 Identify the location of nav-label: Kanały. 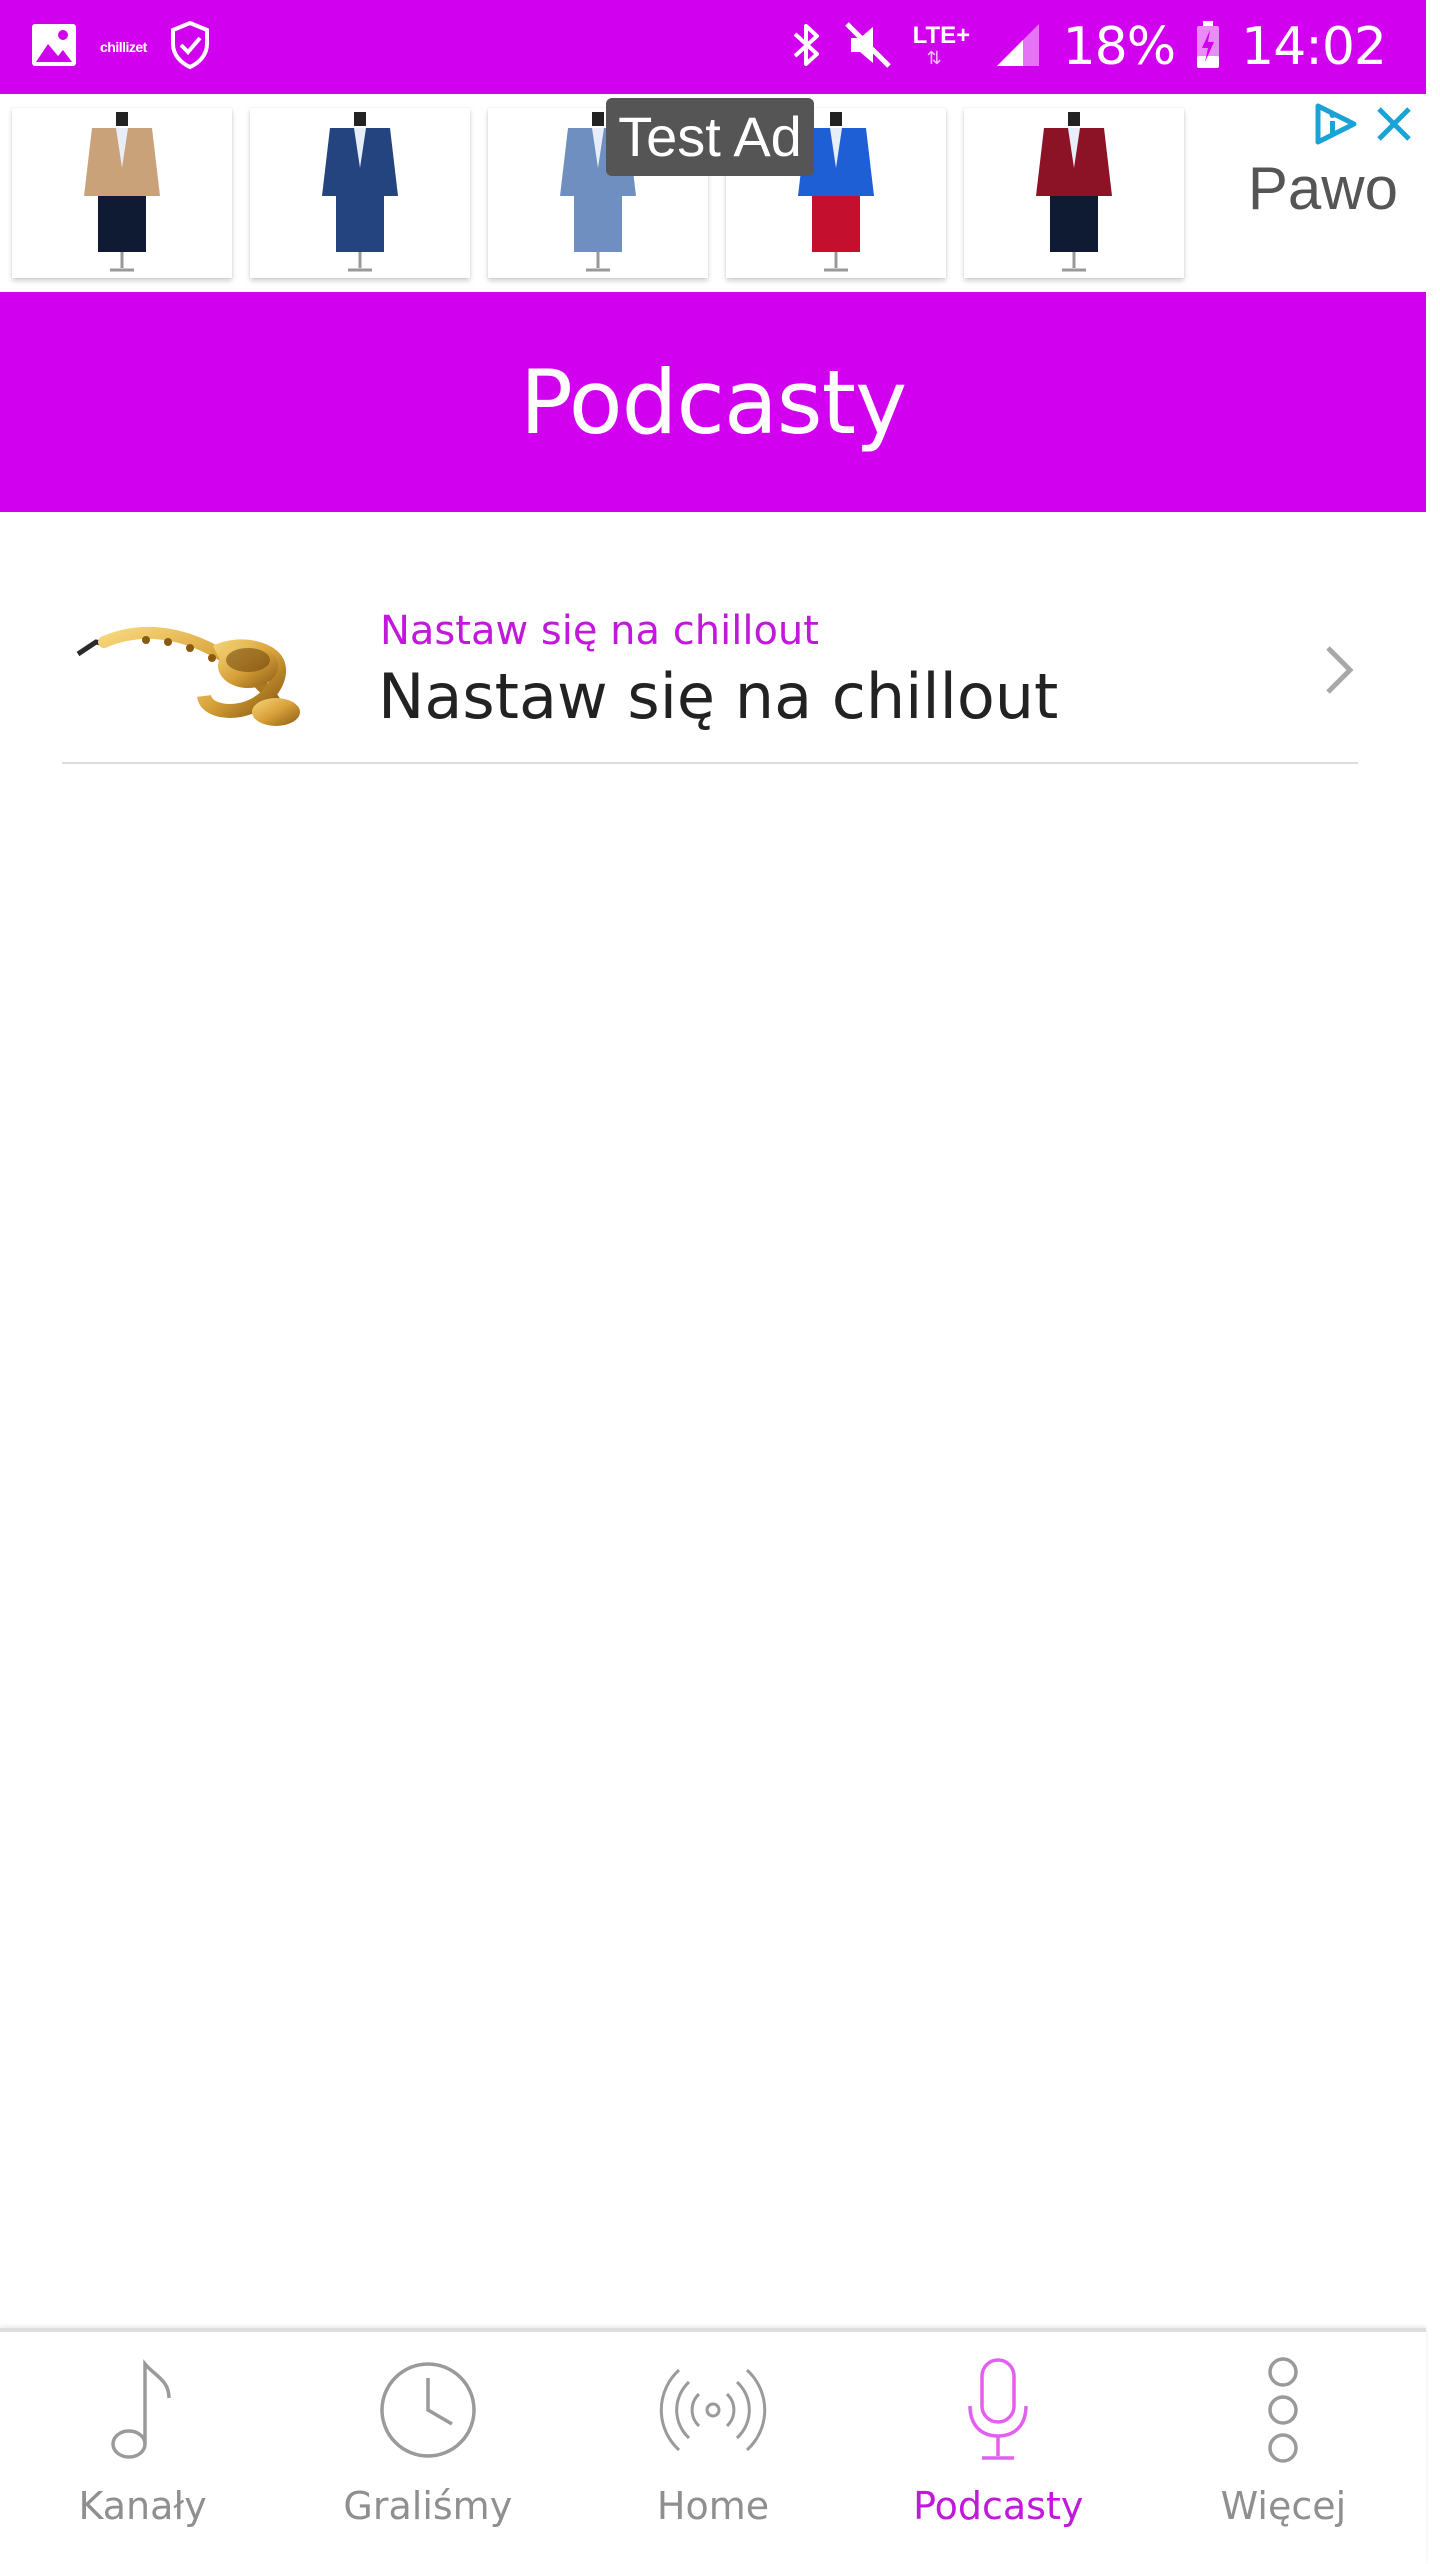
(142, 2506).